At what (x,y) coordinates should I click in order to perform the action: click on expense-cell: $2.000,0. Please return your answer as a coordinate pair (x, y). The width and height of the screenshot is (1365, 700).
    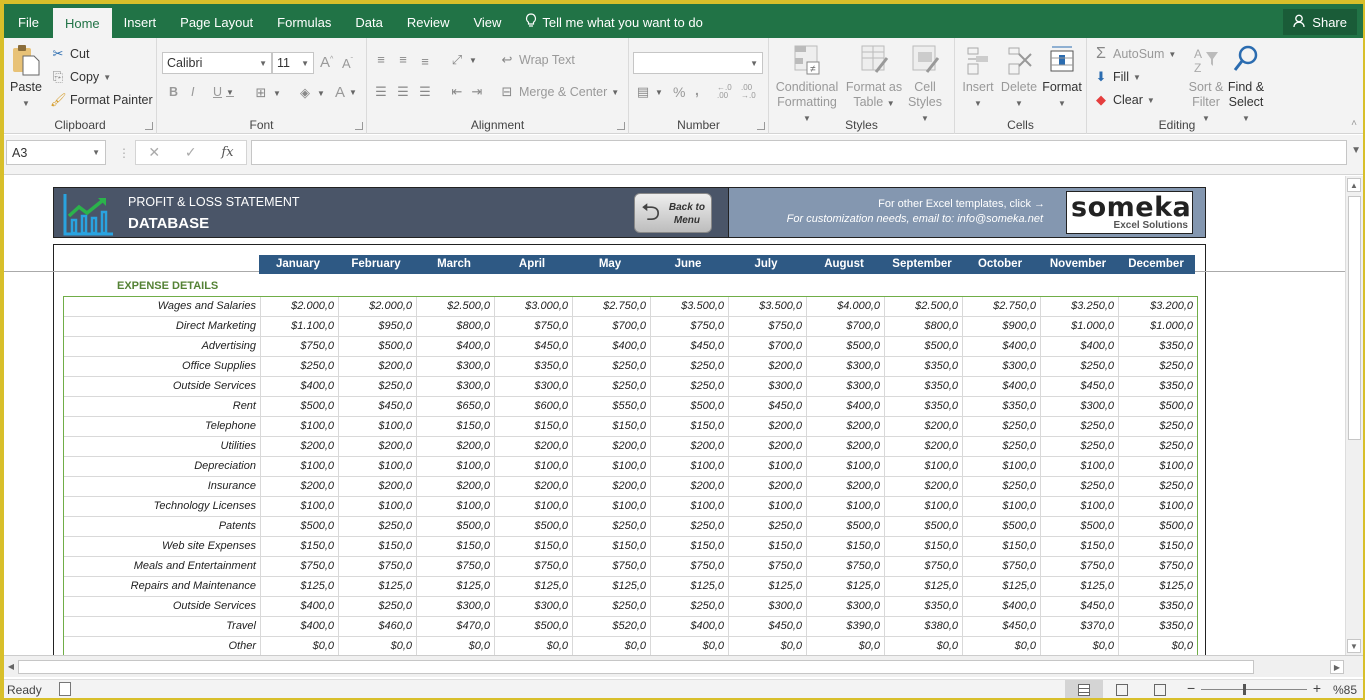
    Looking at the image, I should click on (378, 306).